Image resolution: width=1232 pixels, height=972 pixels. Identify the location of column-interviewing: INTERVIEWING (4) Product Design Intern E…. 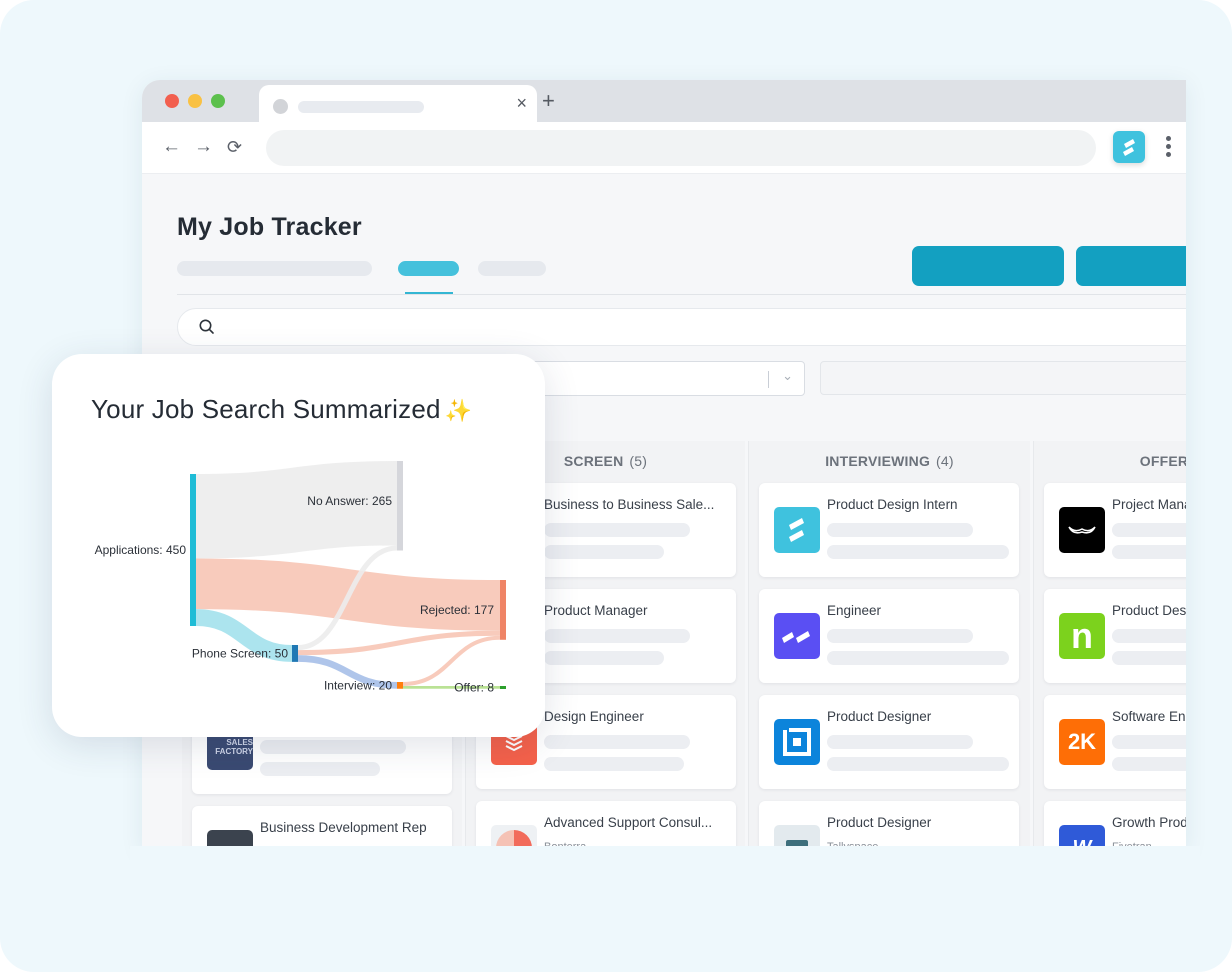
(889, 645).